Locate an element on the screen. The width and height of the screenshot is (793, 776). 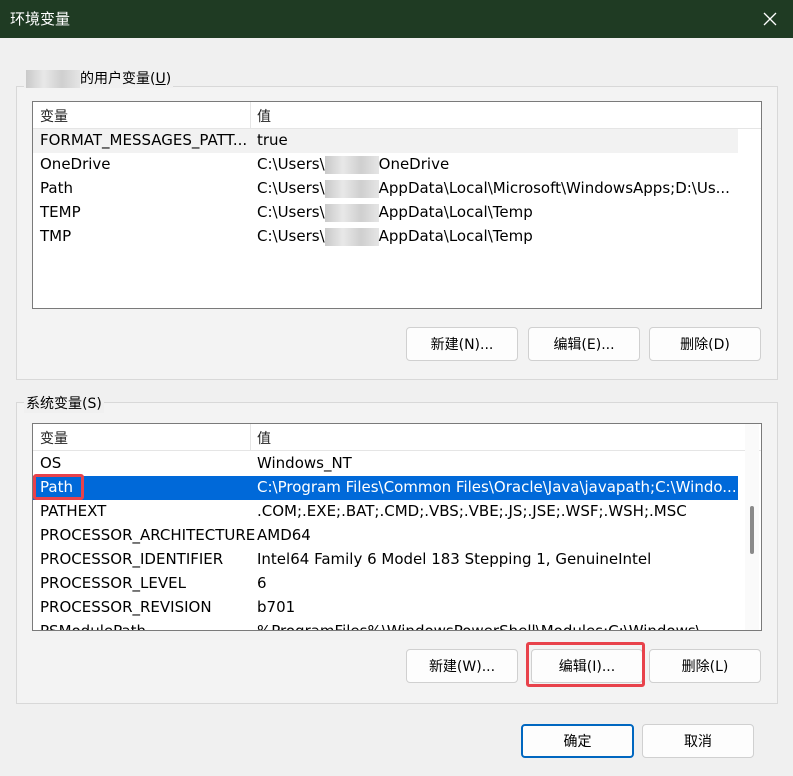
row-value: AMD64 is located at coordinates (284, 535).